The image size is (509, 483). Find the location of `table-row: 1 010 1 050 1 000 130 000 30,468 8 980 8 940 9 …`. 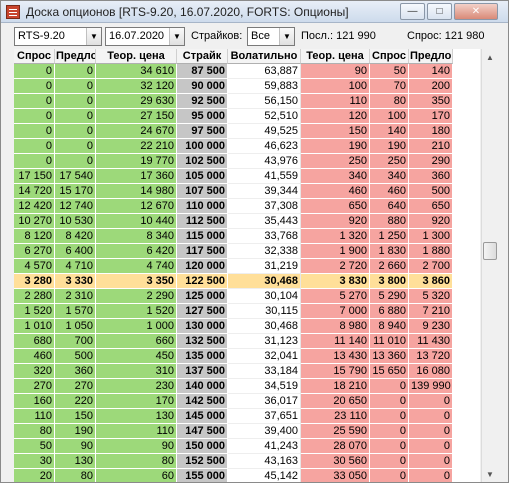

table-row: 1 010 1 050 1 000 130 000 30,468 8 980 8 940 9 … is located at coordinates (247, 326).